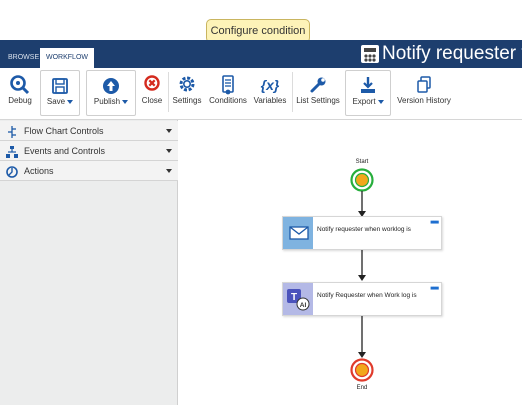 The image size is (522, 405). I want to click on page-title: Notify requester v, so click(452, 53).